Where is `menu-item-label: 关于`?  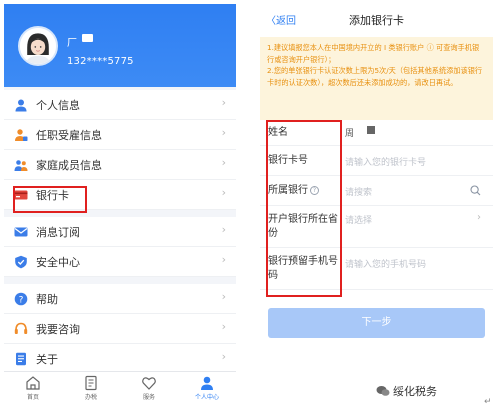 menu-item-label: 关于 is located at coordinates (47, 359).